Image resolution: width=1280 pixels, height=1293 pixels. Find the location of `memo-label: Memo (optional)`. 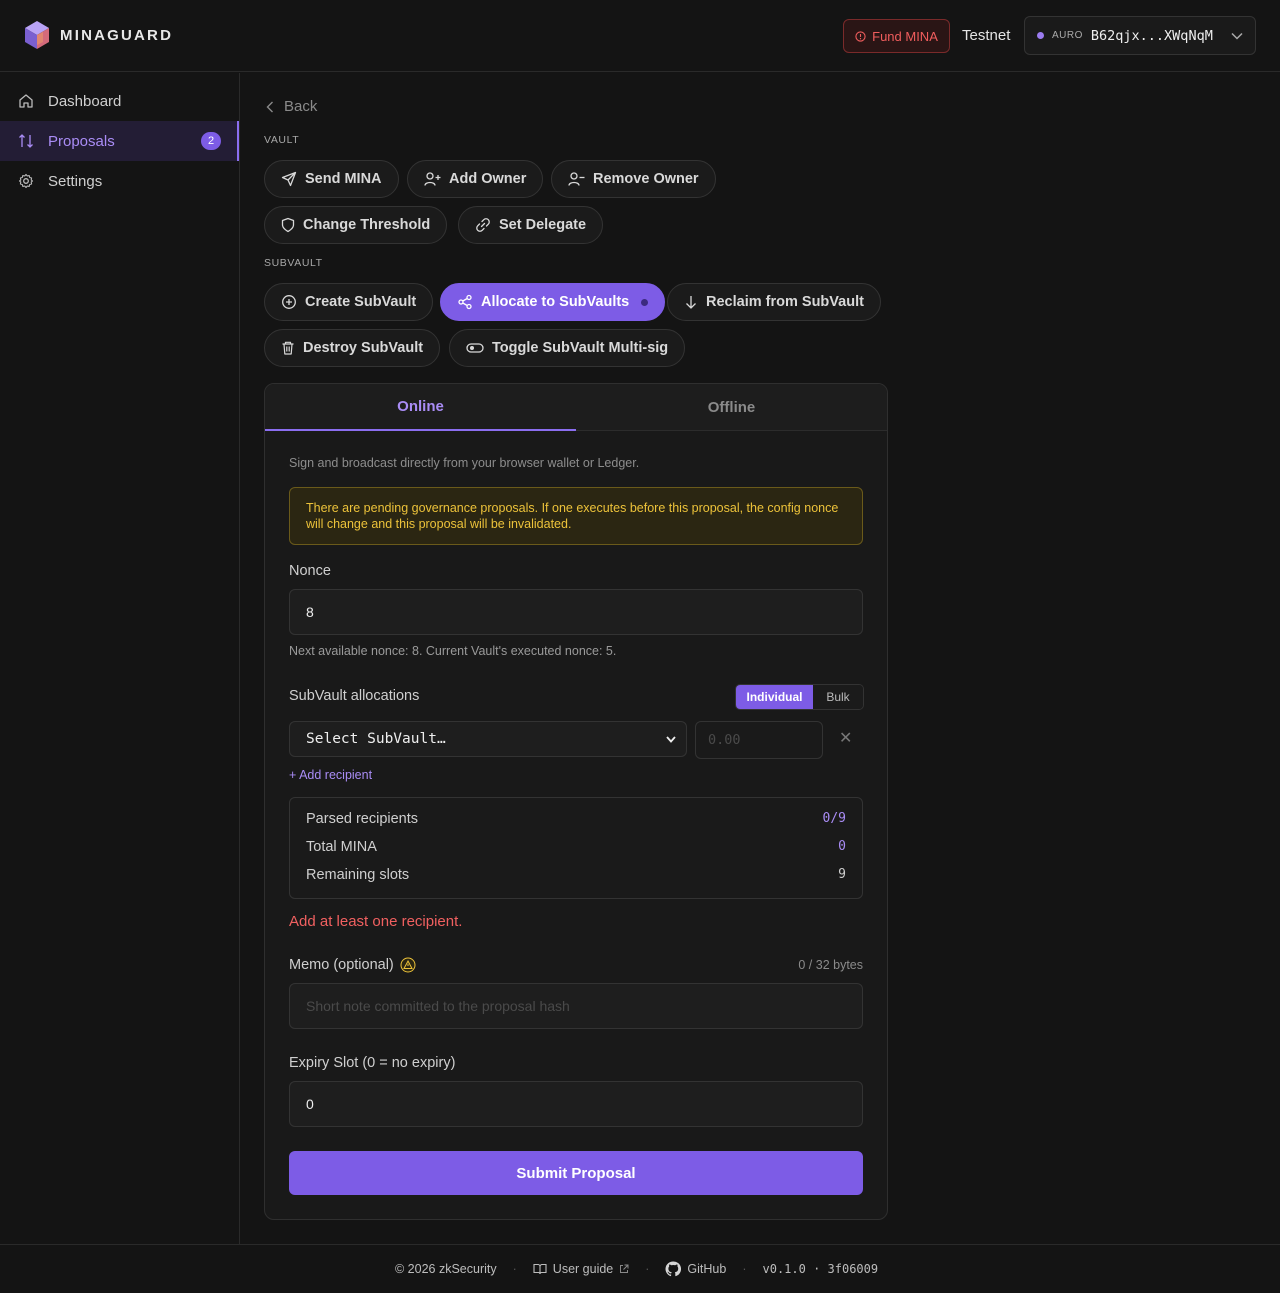

memo-label: Memo (optional) is located at coordinates (341, 965).